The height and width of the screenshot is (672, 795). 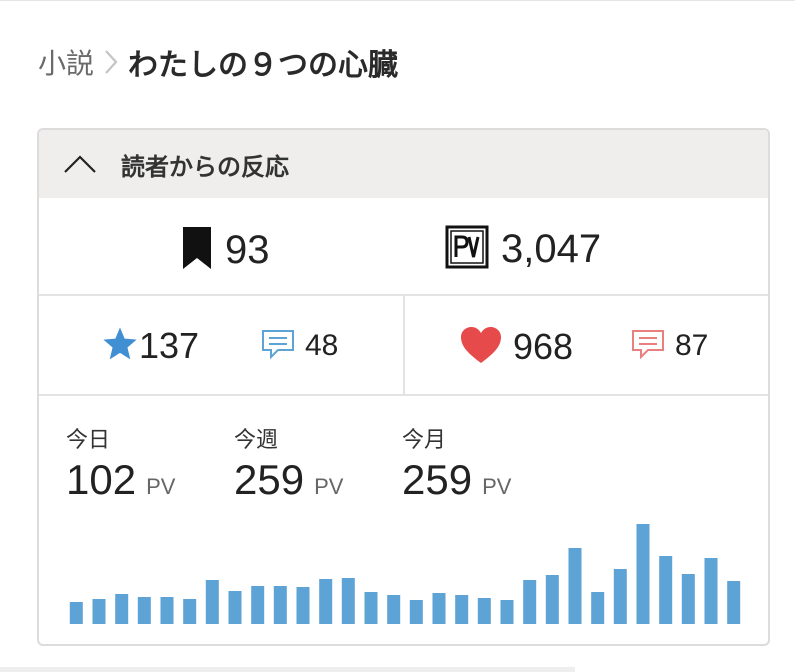 I want to click on pv-total-stat: 3,047, so click(x=523, y=249).